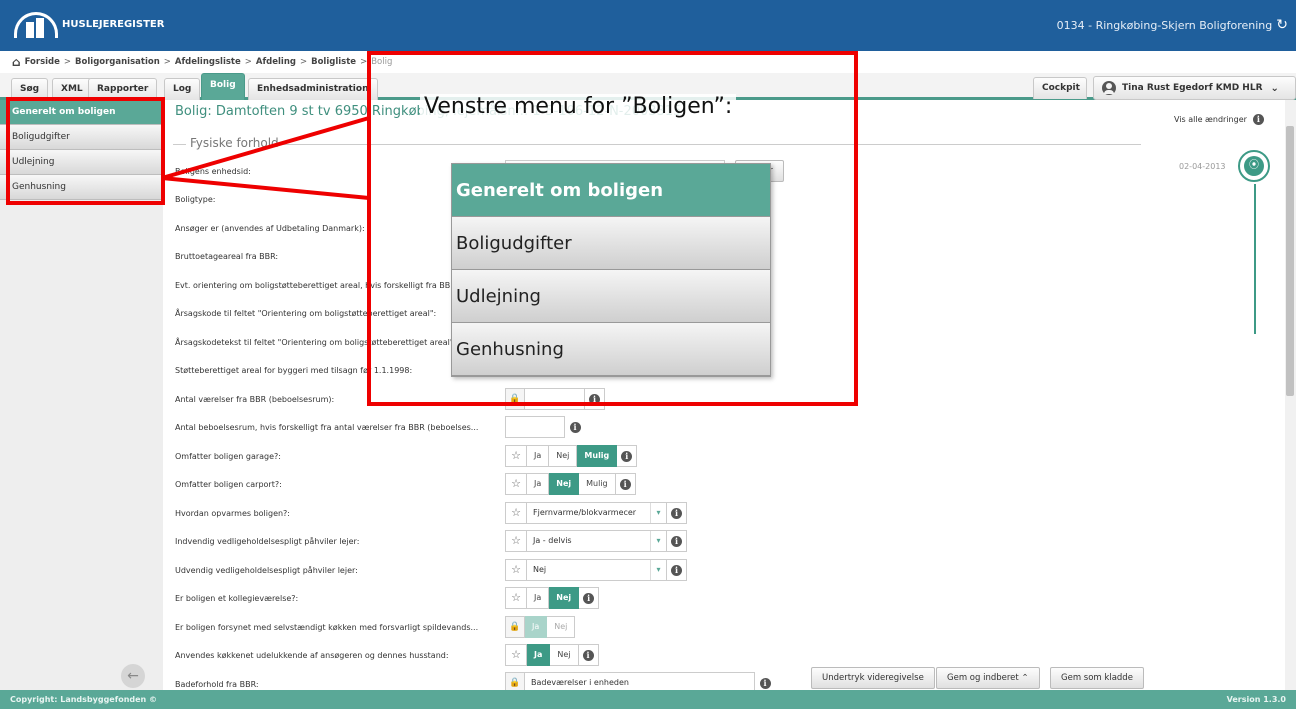 This screenshot has height=709, width=1296. Describe the element at coordinates (133, 676) in the screenshot. I see `back-arrow-icon: ←` at that location.